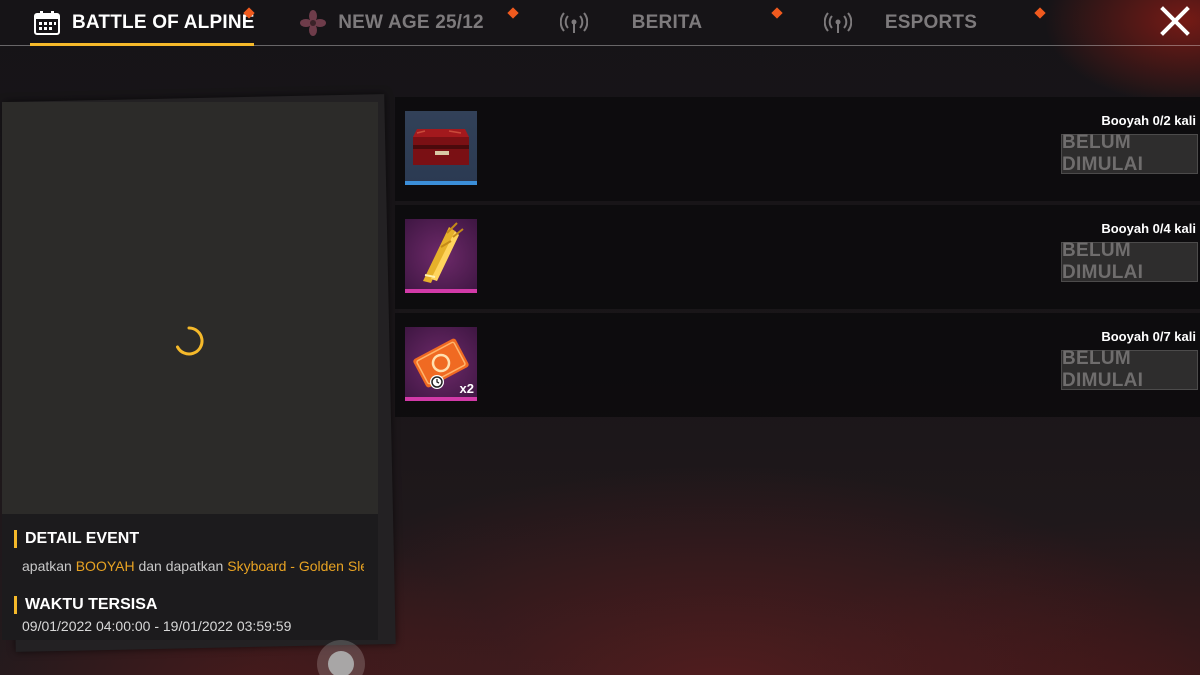 This screenshot has width=1200, height=675. What do you see at coordinates (85, 605) in the screenshot?
I see `time-remaining-heading: WAKTU TERSISA` at bounding box center [85, 605].